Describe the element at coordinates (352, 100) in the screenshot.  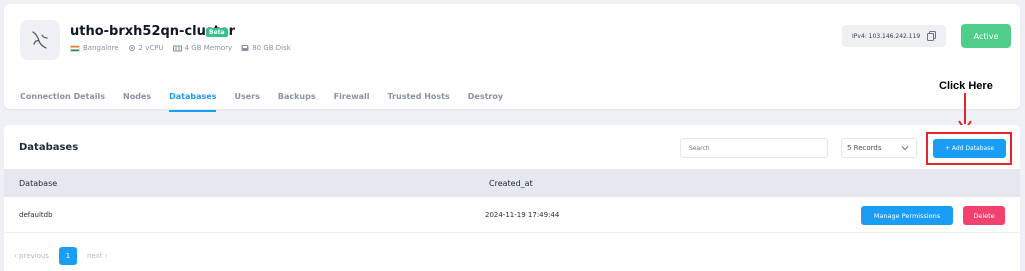
I see `tab-firewall: Firewall` at that location.